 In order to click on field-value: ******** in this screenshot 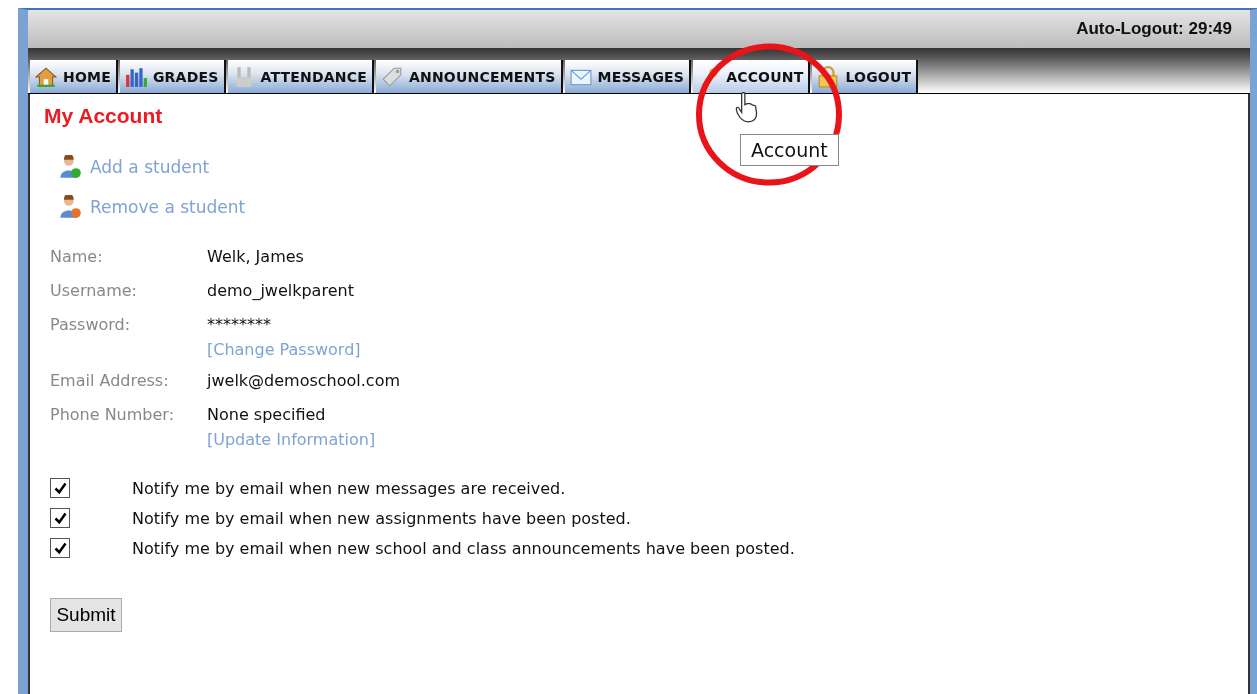, I will do `click(239, 325)`.